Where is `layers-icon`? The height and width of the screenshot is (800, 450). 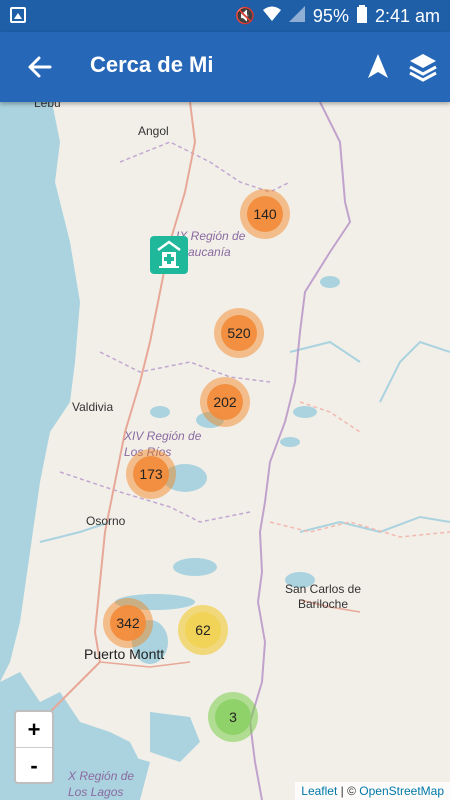
layers-icon is located at coordinates (423, 68).